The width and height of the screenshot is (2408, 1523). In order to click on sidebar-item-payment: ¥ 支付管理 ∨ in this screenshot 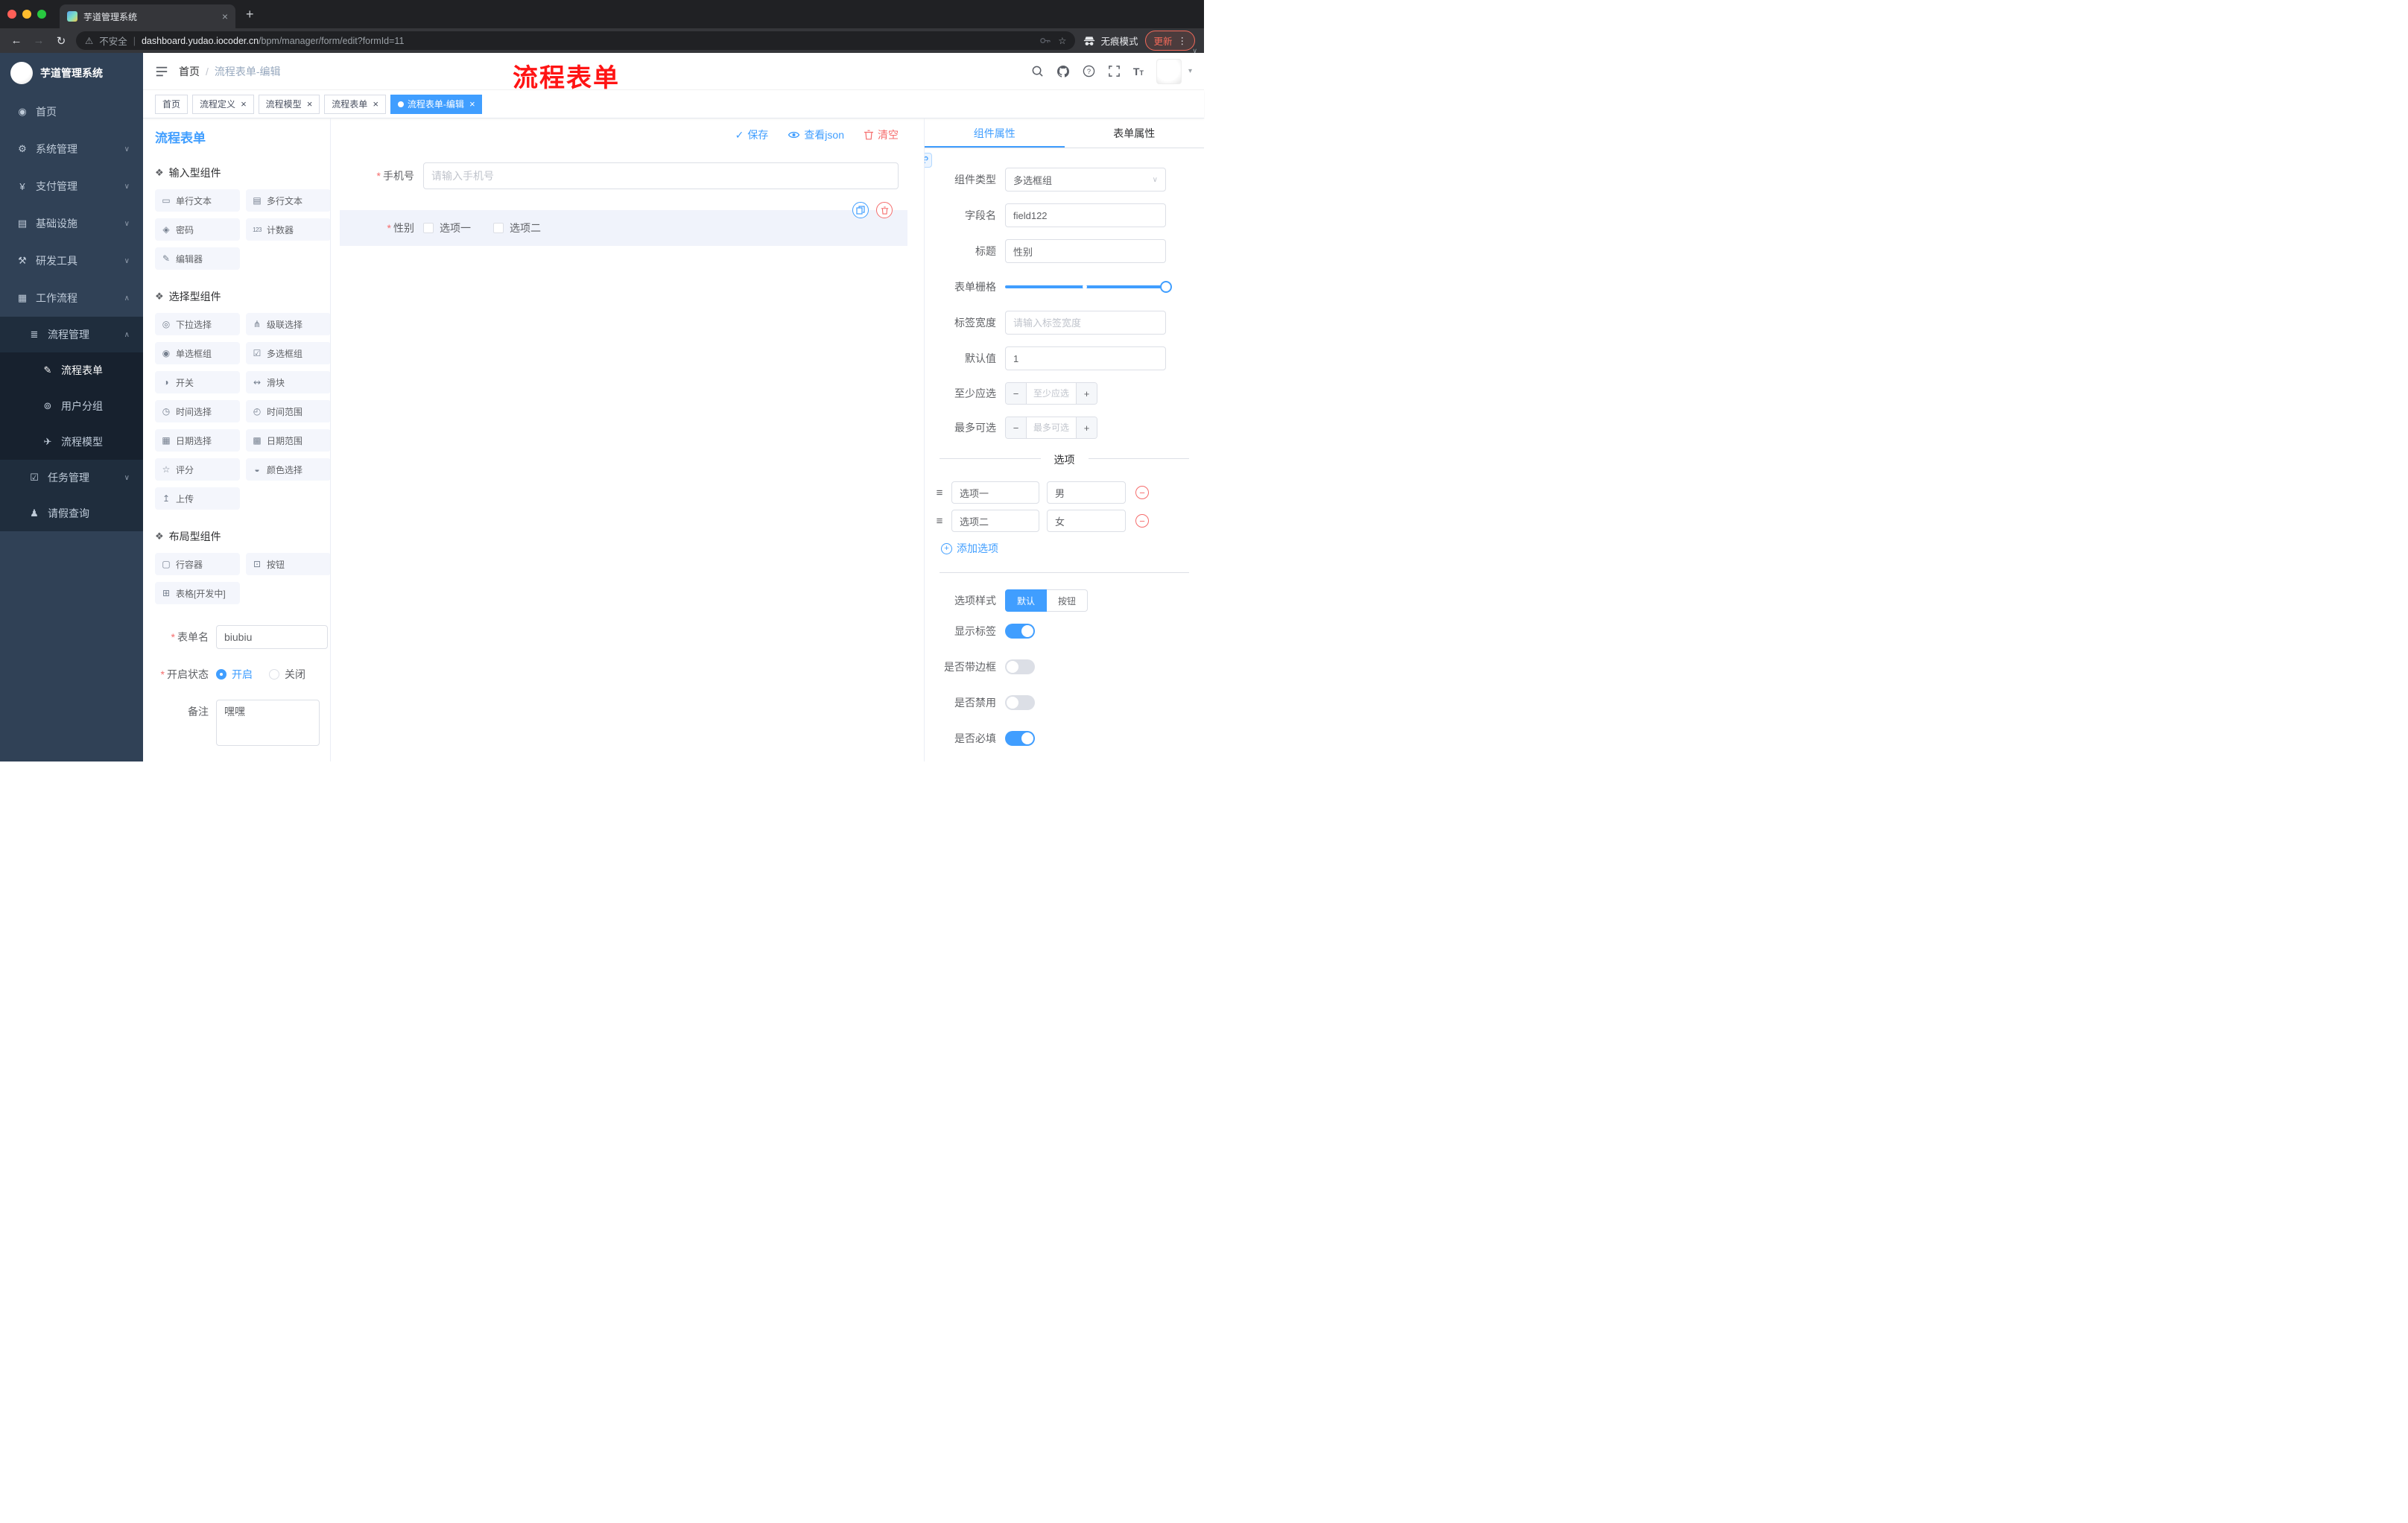, I will do `click(71, 186)`.